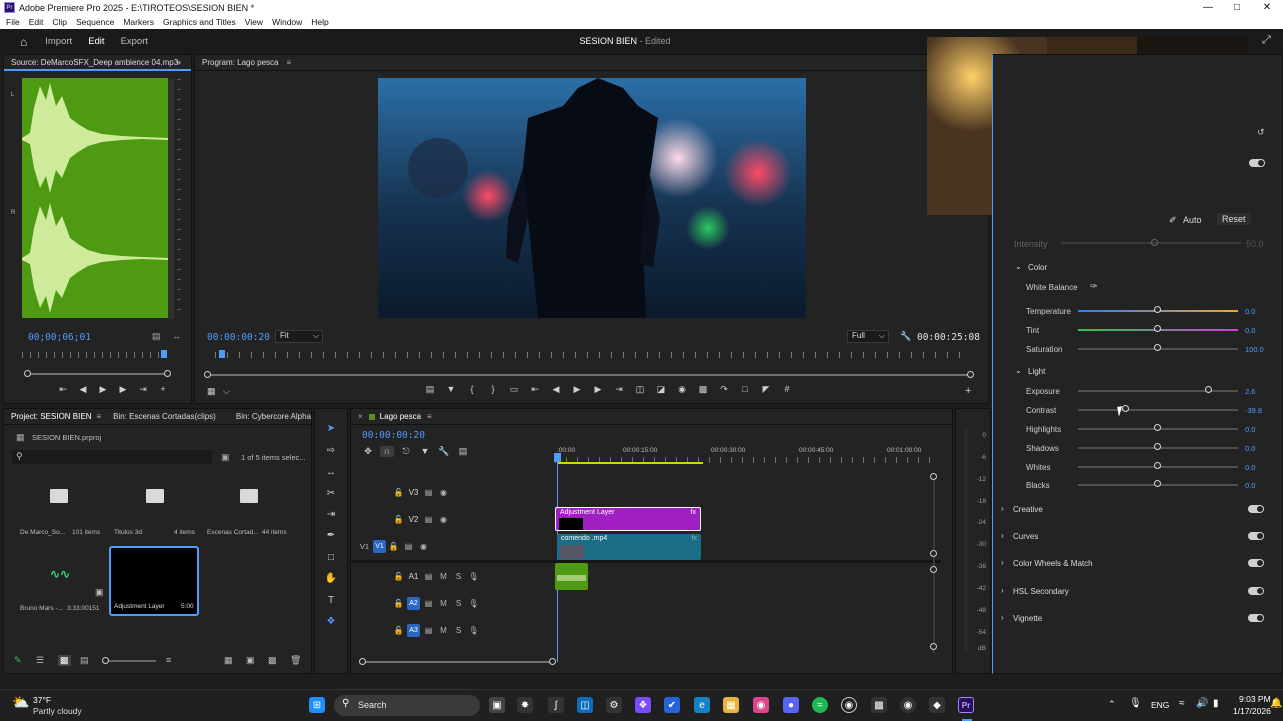 The width and height of the screenshot is (1283, 721). Describe the element at coordinates (319, 22) in the screenshot. I see `menu-help: Help` at that location.